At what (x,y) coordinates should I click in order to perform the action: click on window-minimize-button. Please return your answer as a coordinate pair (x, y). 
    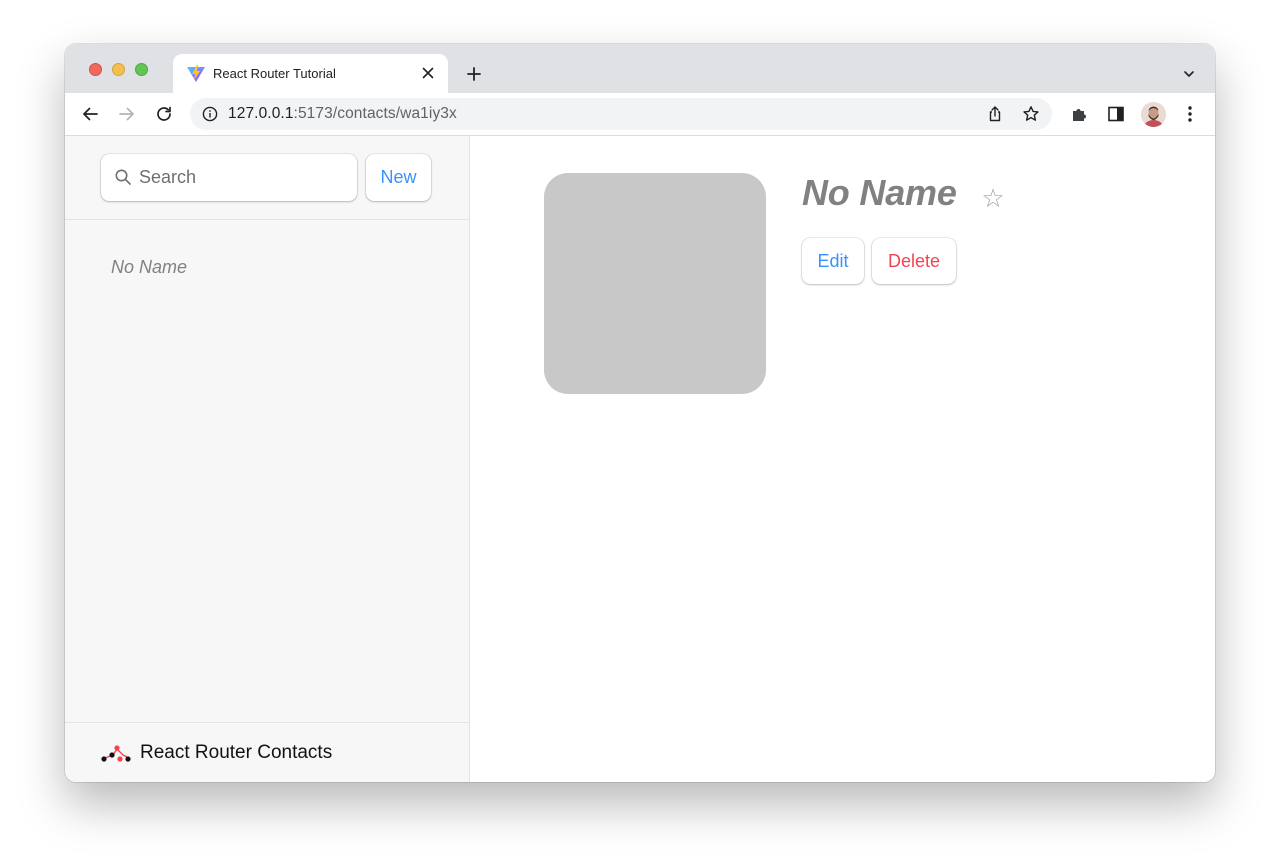
    Looking at the image, I should click on (118, 69).